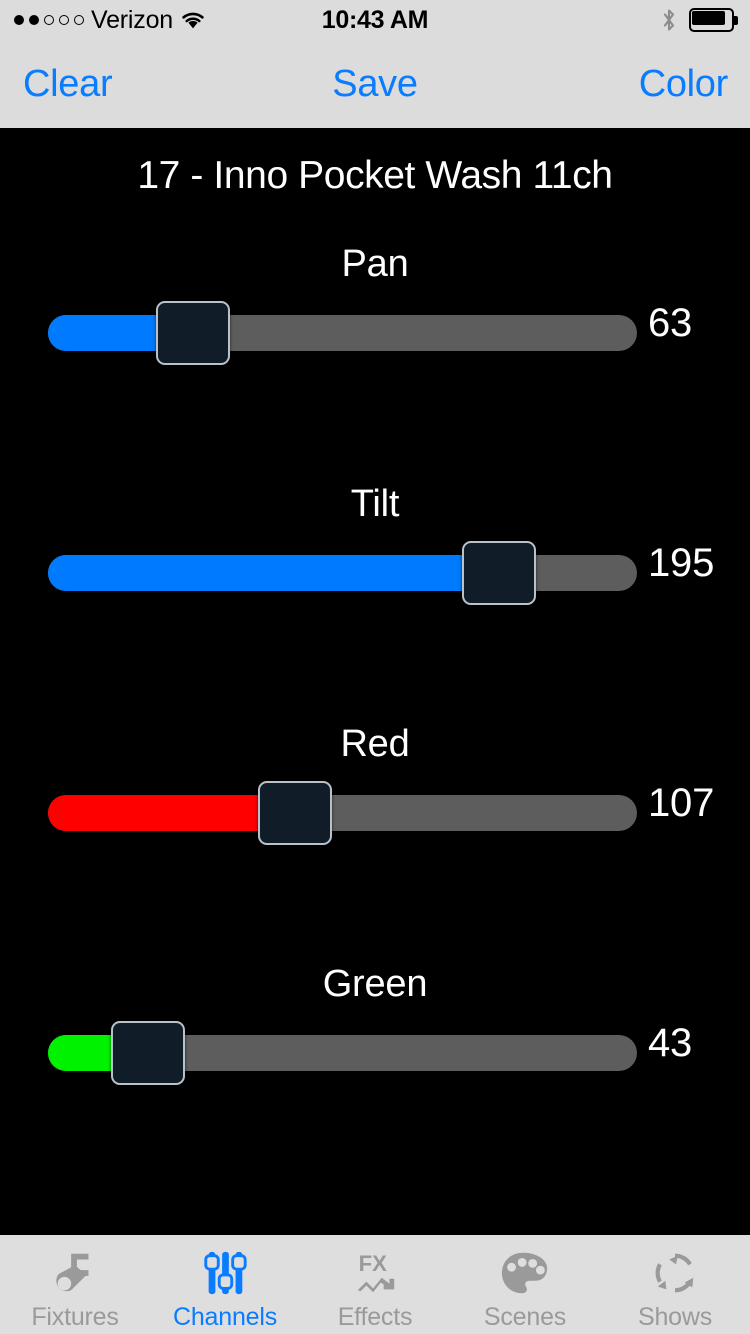  I want to click on stage-light-icon, so click(75, 1273).